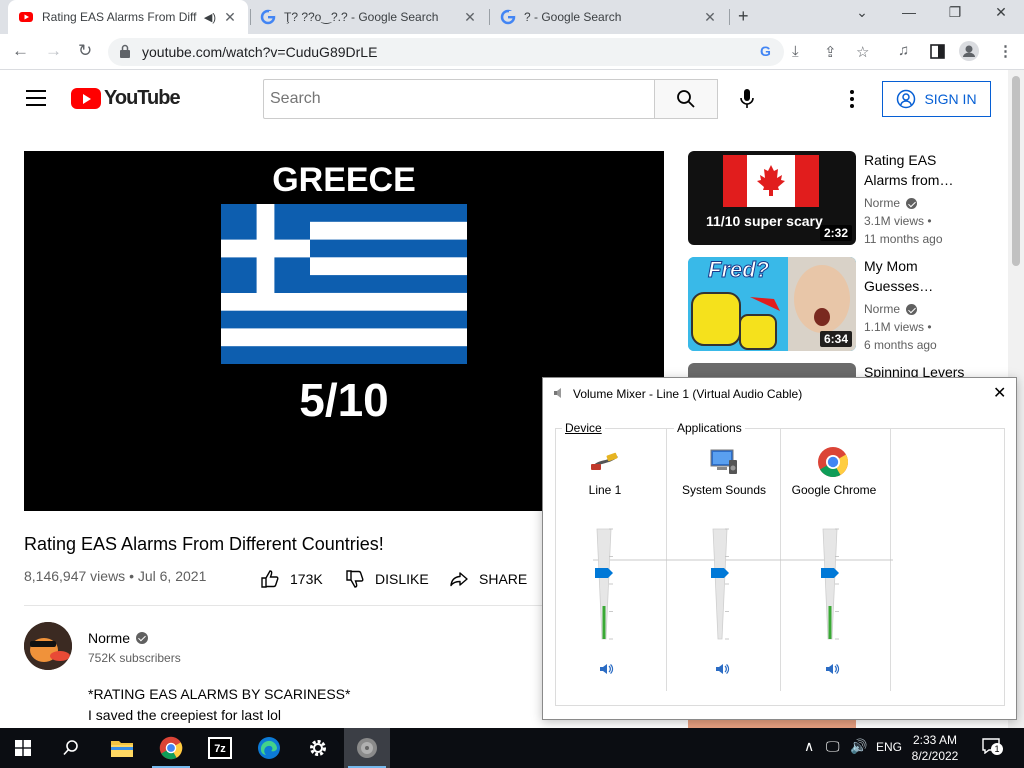  Describe the element at coordinates (833, 746) in the screenshot. I see `network-icon: 🖵` at that location.